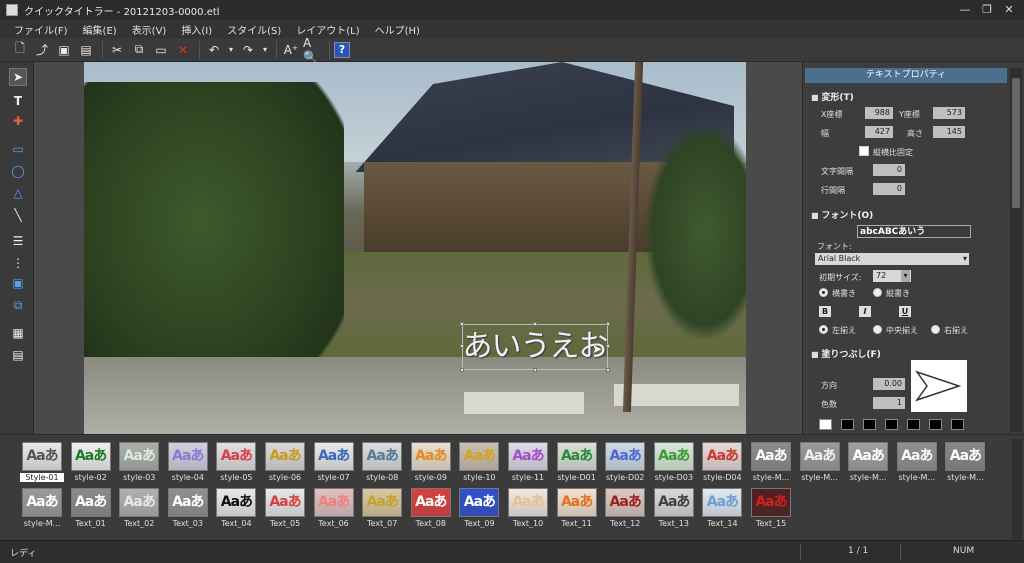 Image resolution: width=1024 pixels, height=563 pixels. What do you see at coordinates (892, 276) in the screenshot?
I see `size-select: 72 ▾` at bounding box center [892, 276].